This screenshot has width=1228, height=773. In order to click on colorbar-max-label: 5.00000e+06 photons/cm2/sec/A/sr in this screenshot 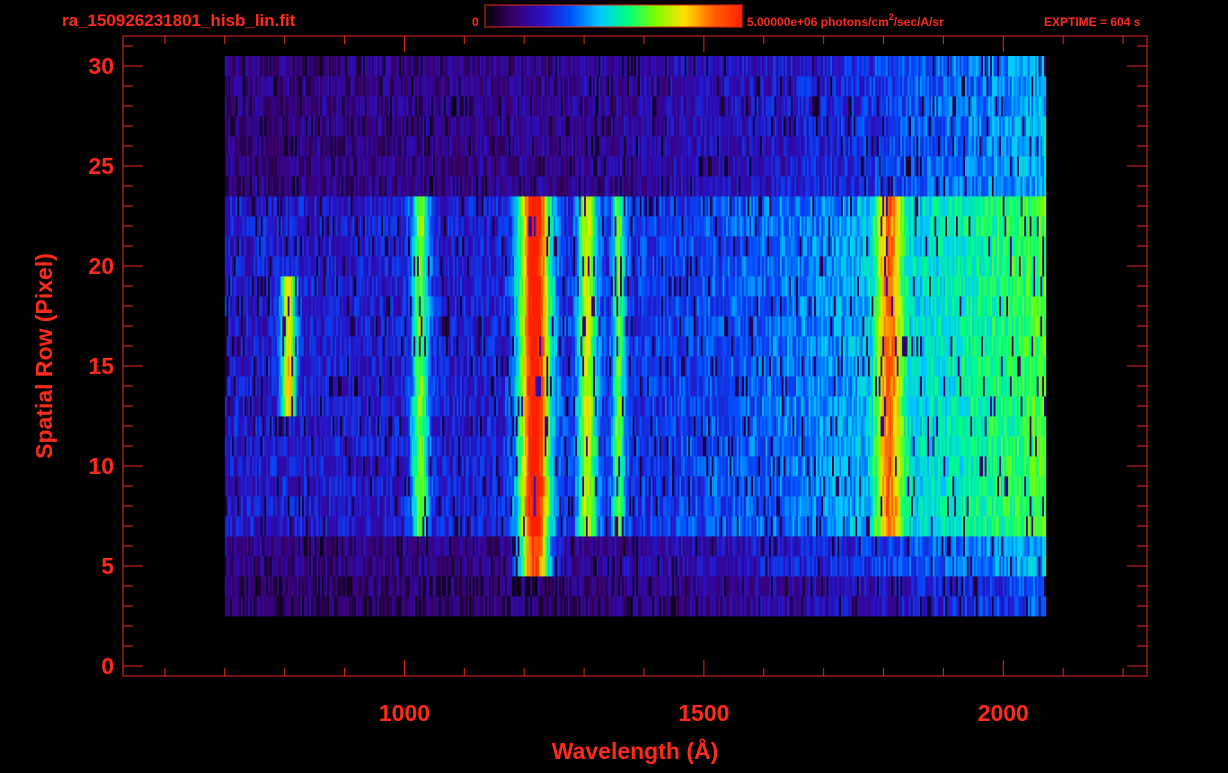, I will do `click(845, 20)`.